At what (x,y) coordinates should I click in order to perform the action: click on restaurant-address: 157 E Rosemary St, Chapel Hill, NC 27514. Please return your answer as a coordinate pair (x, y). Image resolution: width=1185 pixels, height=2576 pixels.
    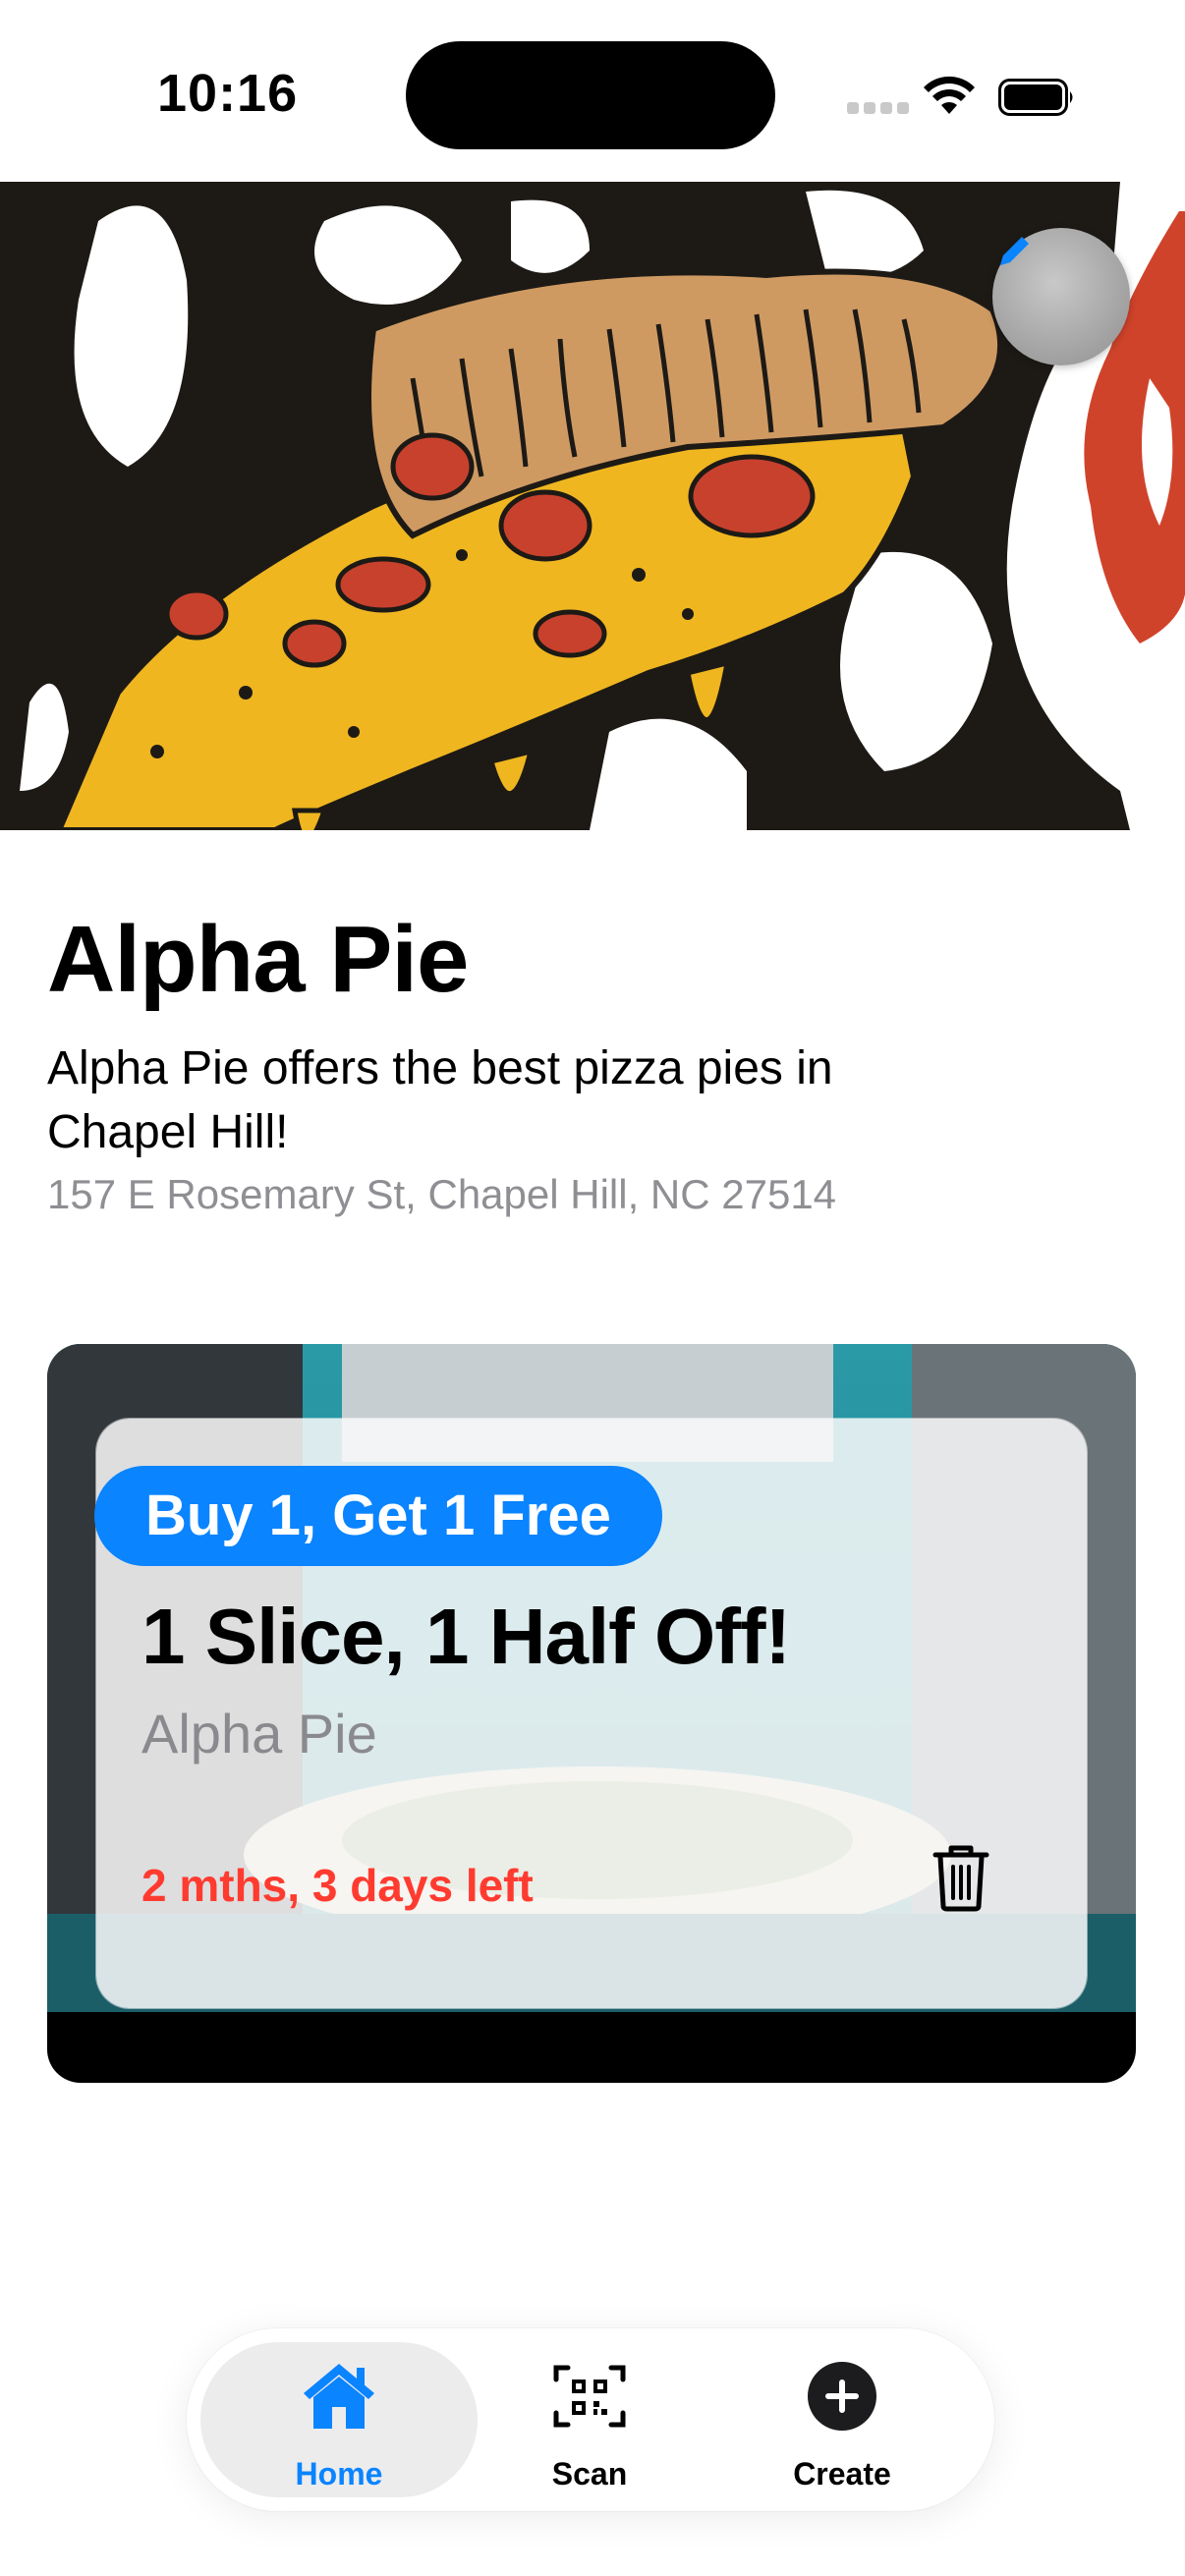
    Looking at the image, I should click on (442, 1194).